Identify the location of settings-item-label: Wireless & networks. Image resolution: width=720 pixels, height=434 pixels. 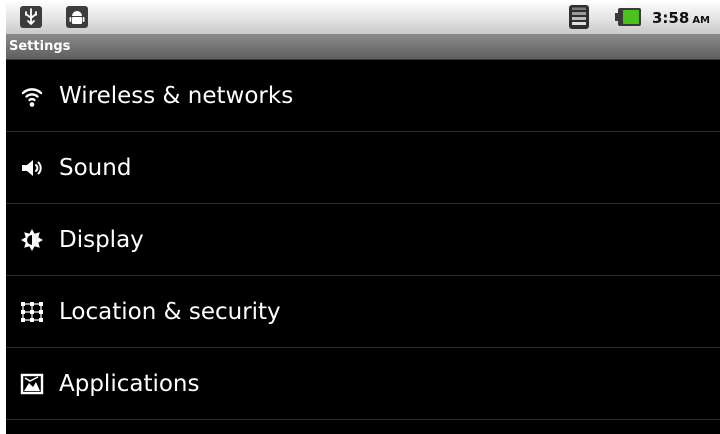
(176, 96).